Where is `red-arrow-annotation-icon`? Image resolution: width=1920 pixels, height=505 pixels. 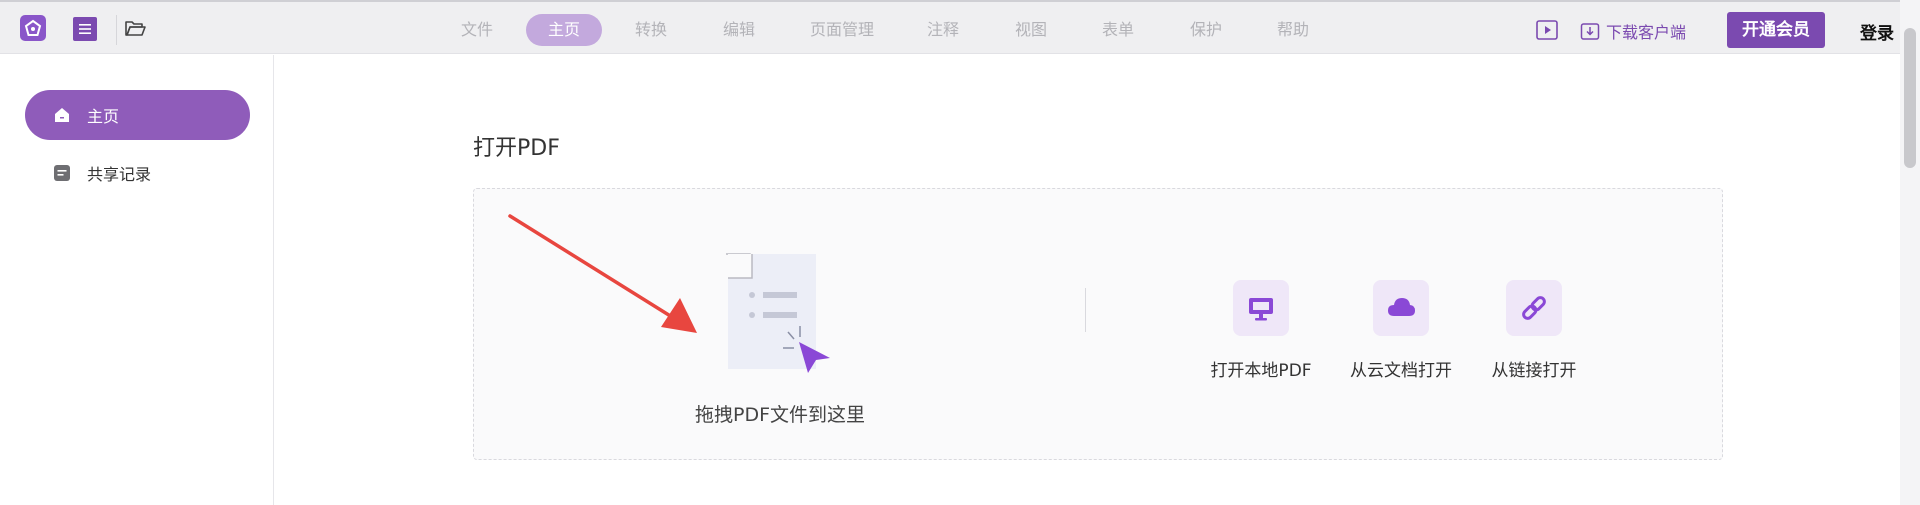 red-arrow-annotation-icon is located at coordinates (607, 275).